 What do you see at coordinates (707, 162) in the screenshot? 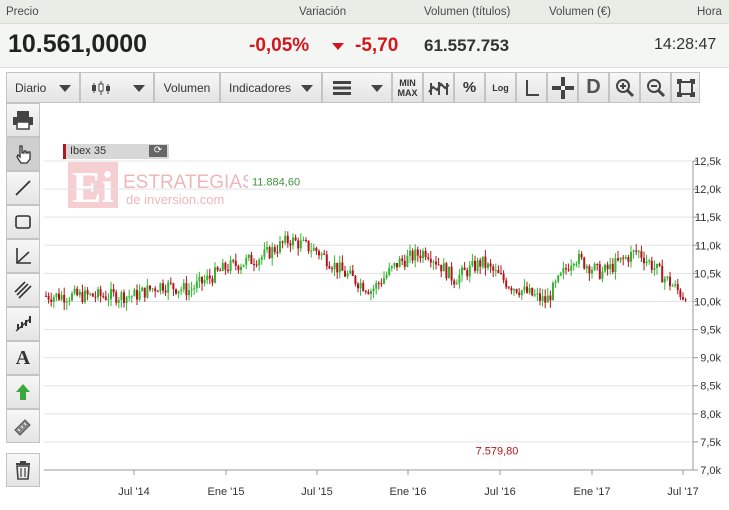
I see `y-tick-label: 12,5k` at bounding box center [707, 162].